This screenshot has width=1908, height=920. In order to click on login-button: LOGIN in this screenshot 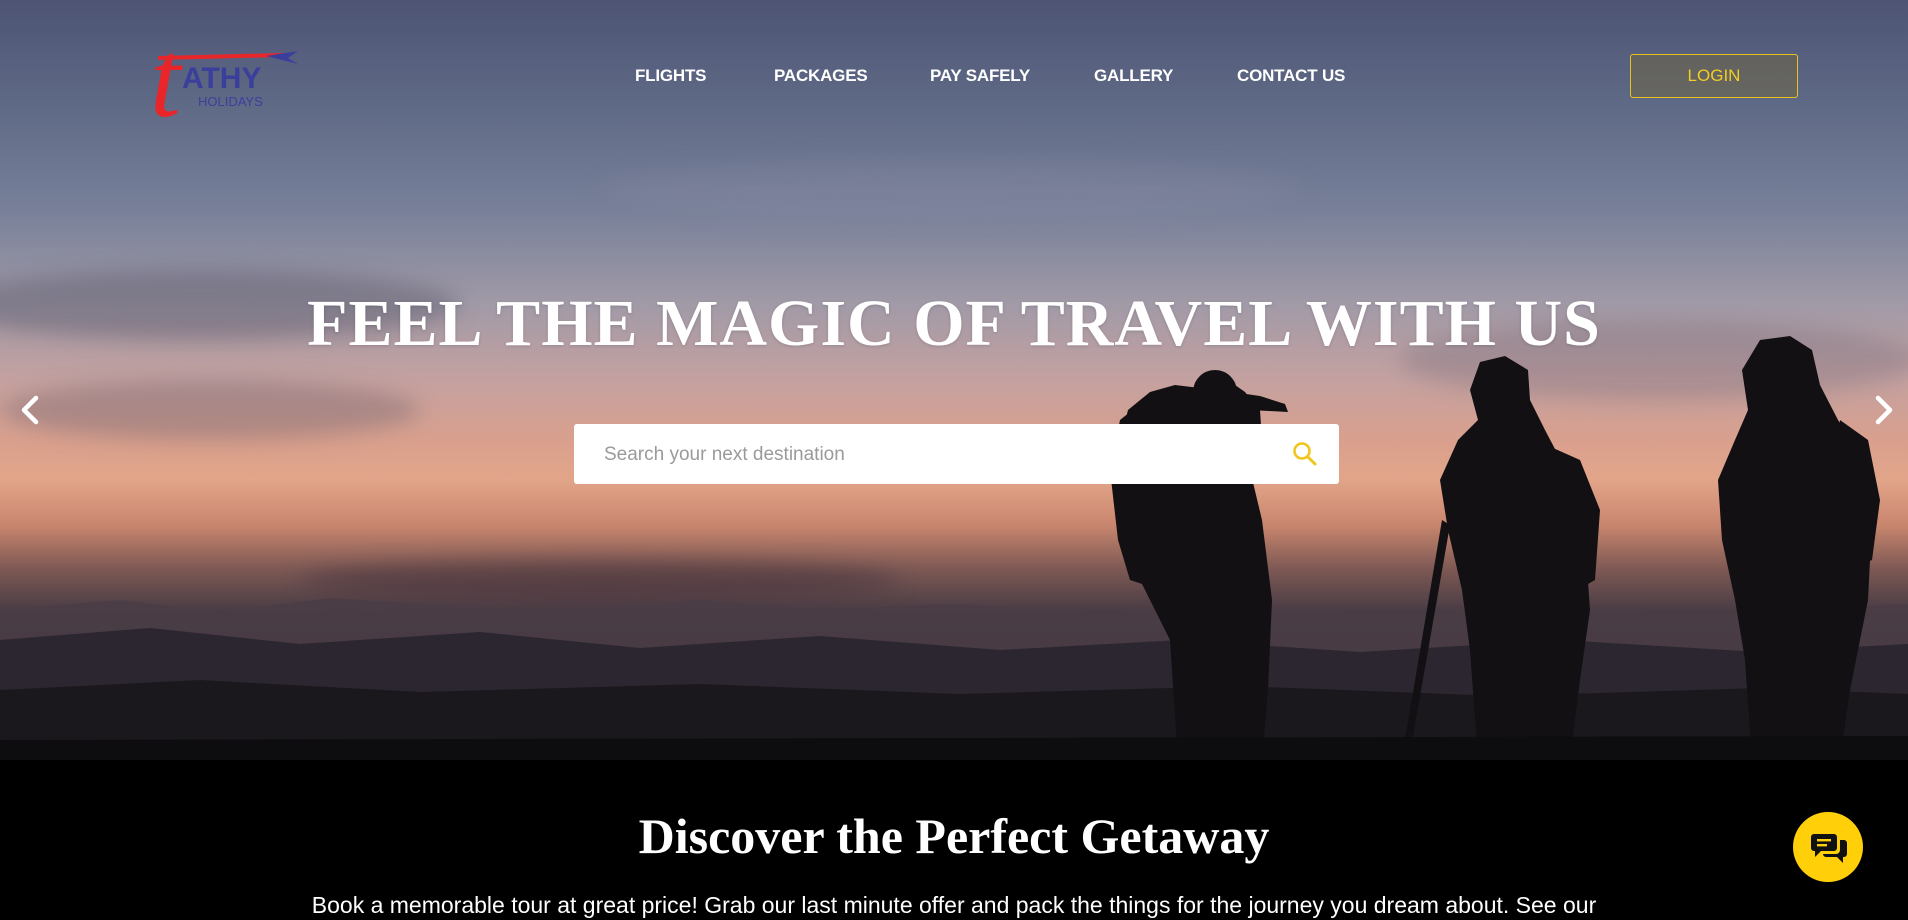, I will do `click(1714, 76)`.